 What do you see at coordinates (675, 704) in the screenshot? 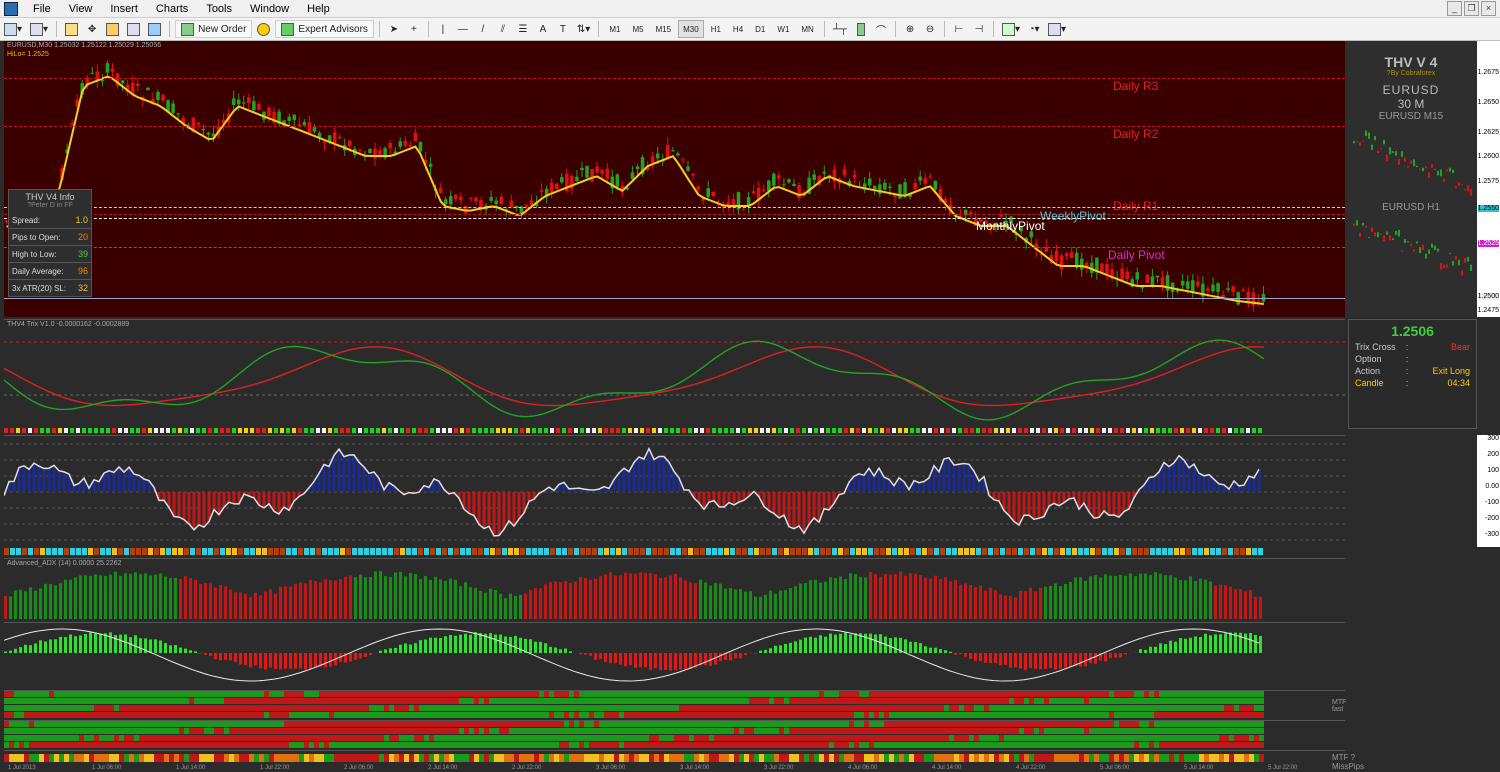
I see `mtf-pane-1: MTF fast` at bounding box center [675, 704].